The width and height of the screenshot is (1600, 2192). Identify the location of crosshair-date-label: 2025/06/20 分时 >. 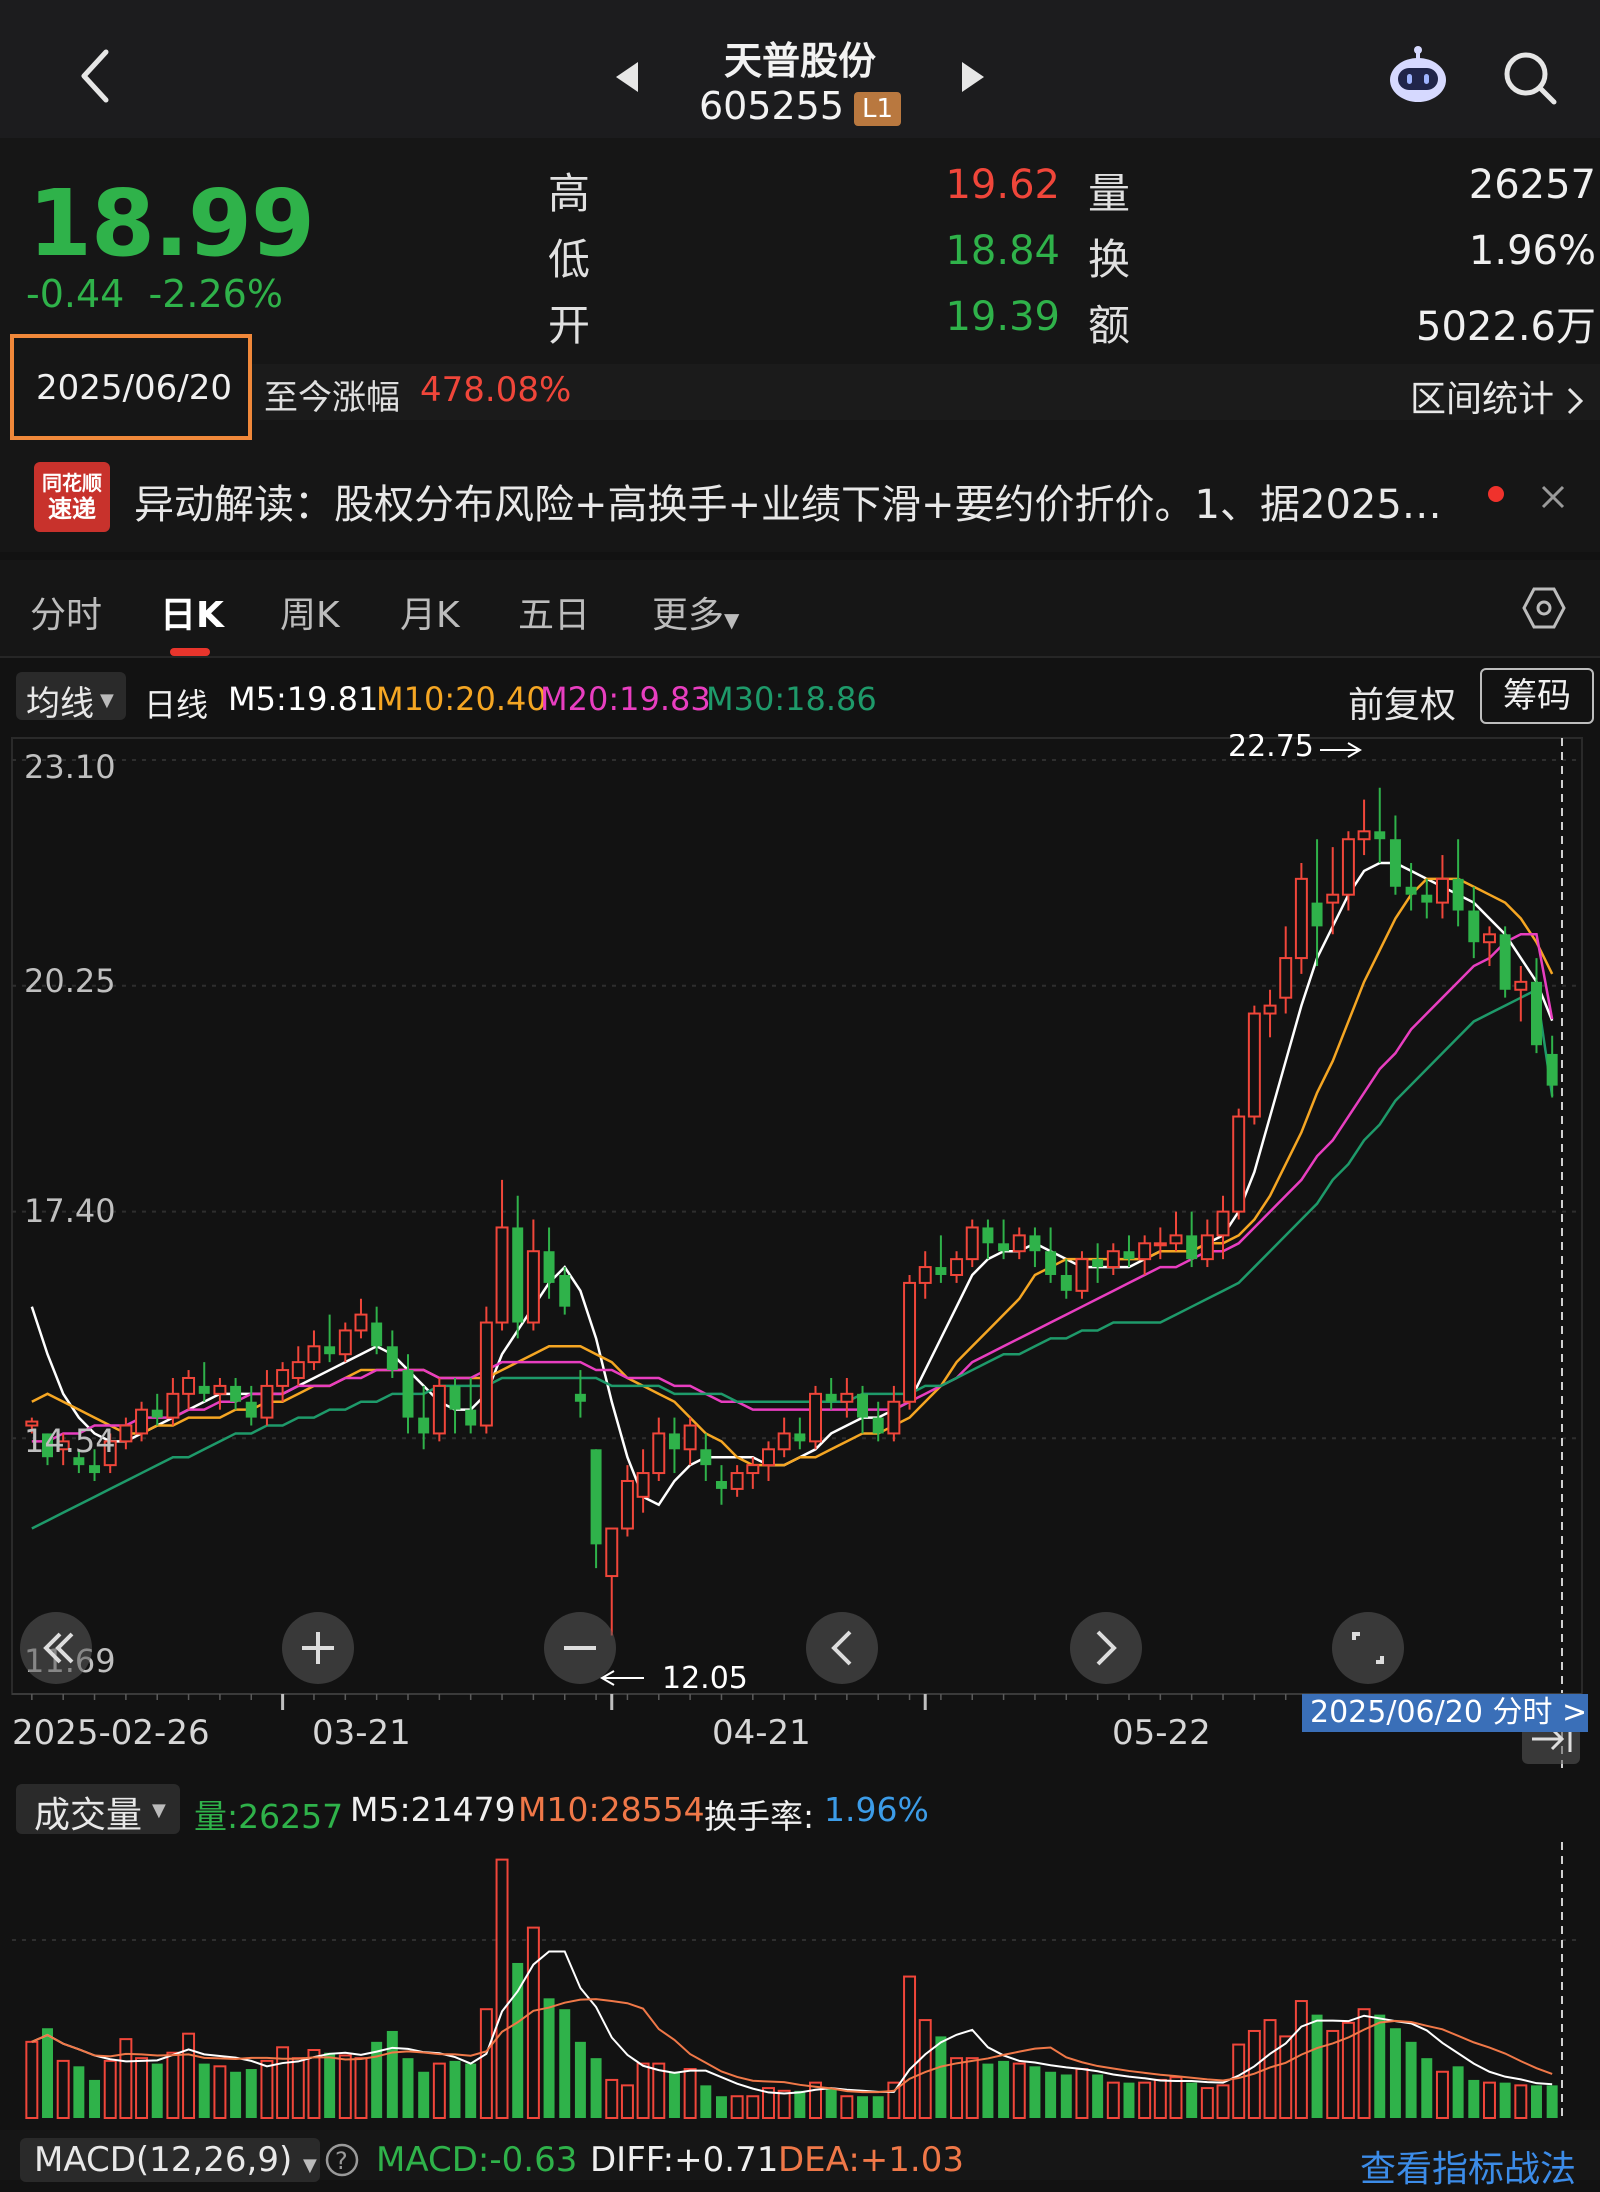
(1445, 1713).